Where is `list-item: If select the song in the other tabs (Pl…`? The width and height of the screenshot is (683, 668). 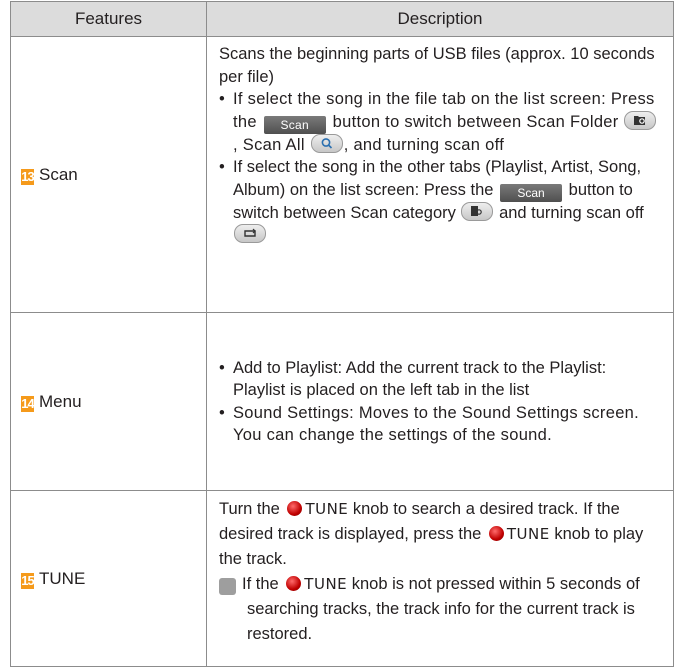 list-item: If select the song in the other tabs (Pl… is located at coordinates (440, 201).